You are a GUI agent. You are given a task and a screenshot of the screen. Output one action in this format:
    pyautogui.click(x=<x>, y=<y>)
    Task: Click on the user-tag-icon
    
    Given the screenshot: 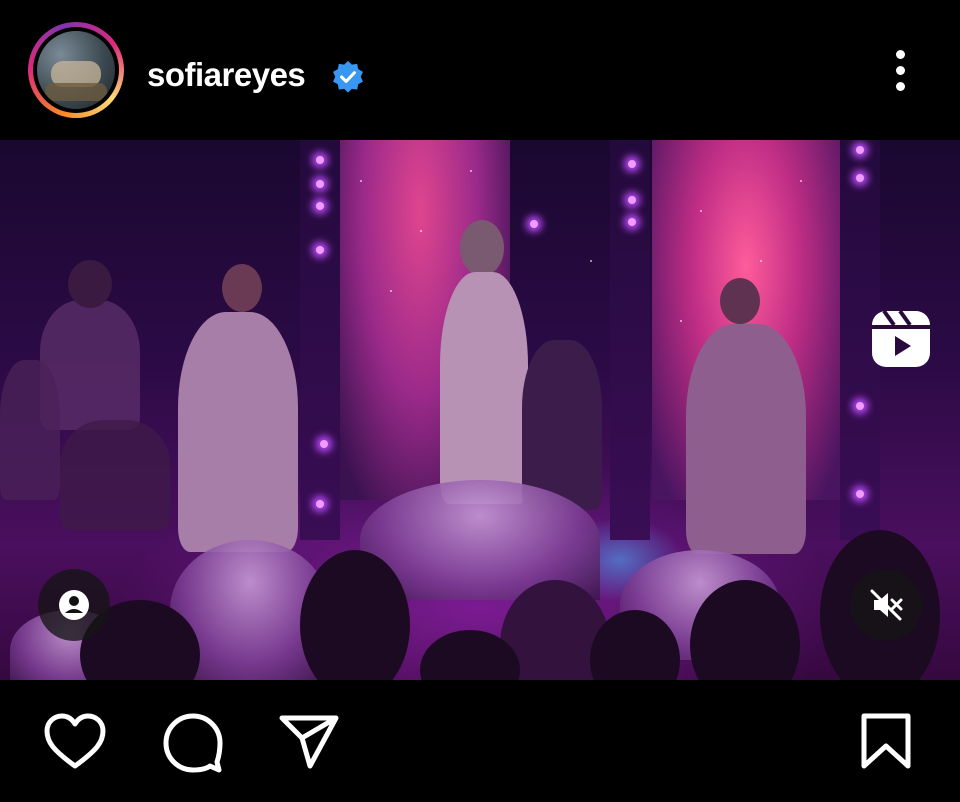 What is the action you would take?
    pyautogui.click(x=74, y=605)
    